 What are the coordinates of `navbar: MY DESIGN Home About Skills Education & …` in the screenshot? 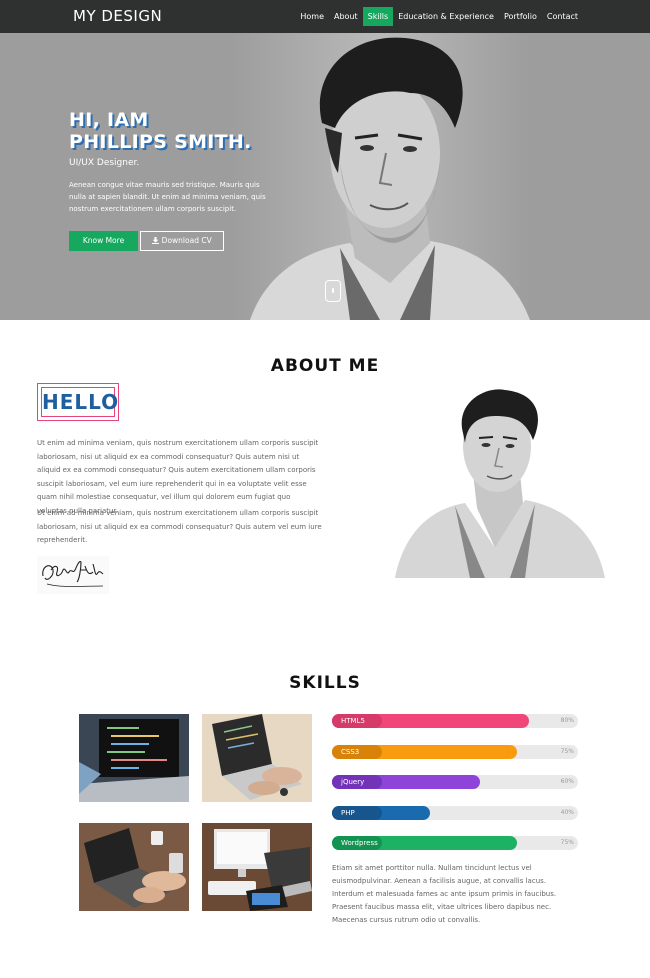 It's located at (325, 16).